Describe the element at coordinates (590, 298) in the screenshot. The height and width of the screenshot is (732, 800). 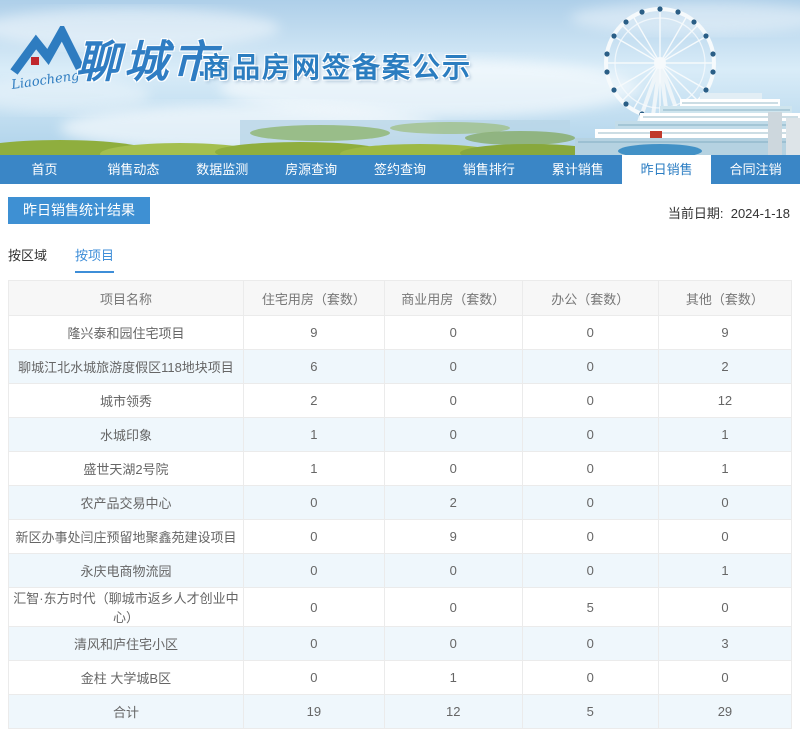
I see `column-header-3: 办公（套数）` at that location.